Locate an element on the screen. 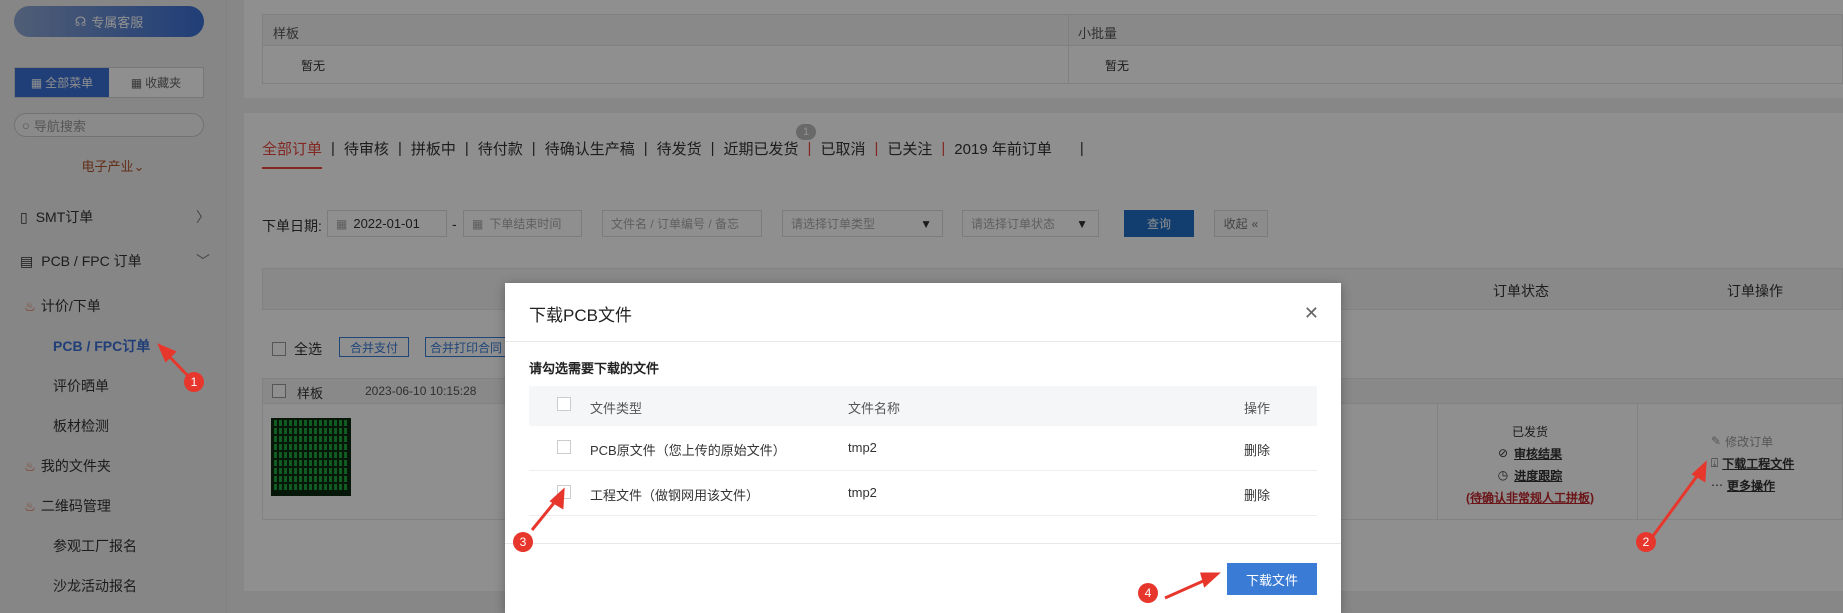  annotation-marker-1: 1 is located at coordinates (194, 382).